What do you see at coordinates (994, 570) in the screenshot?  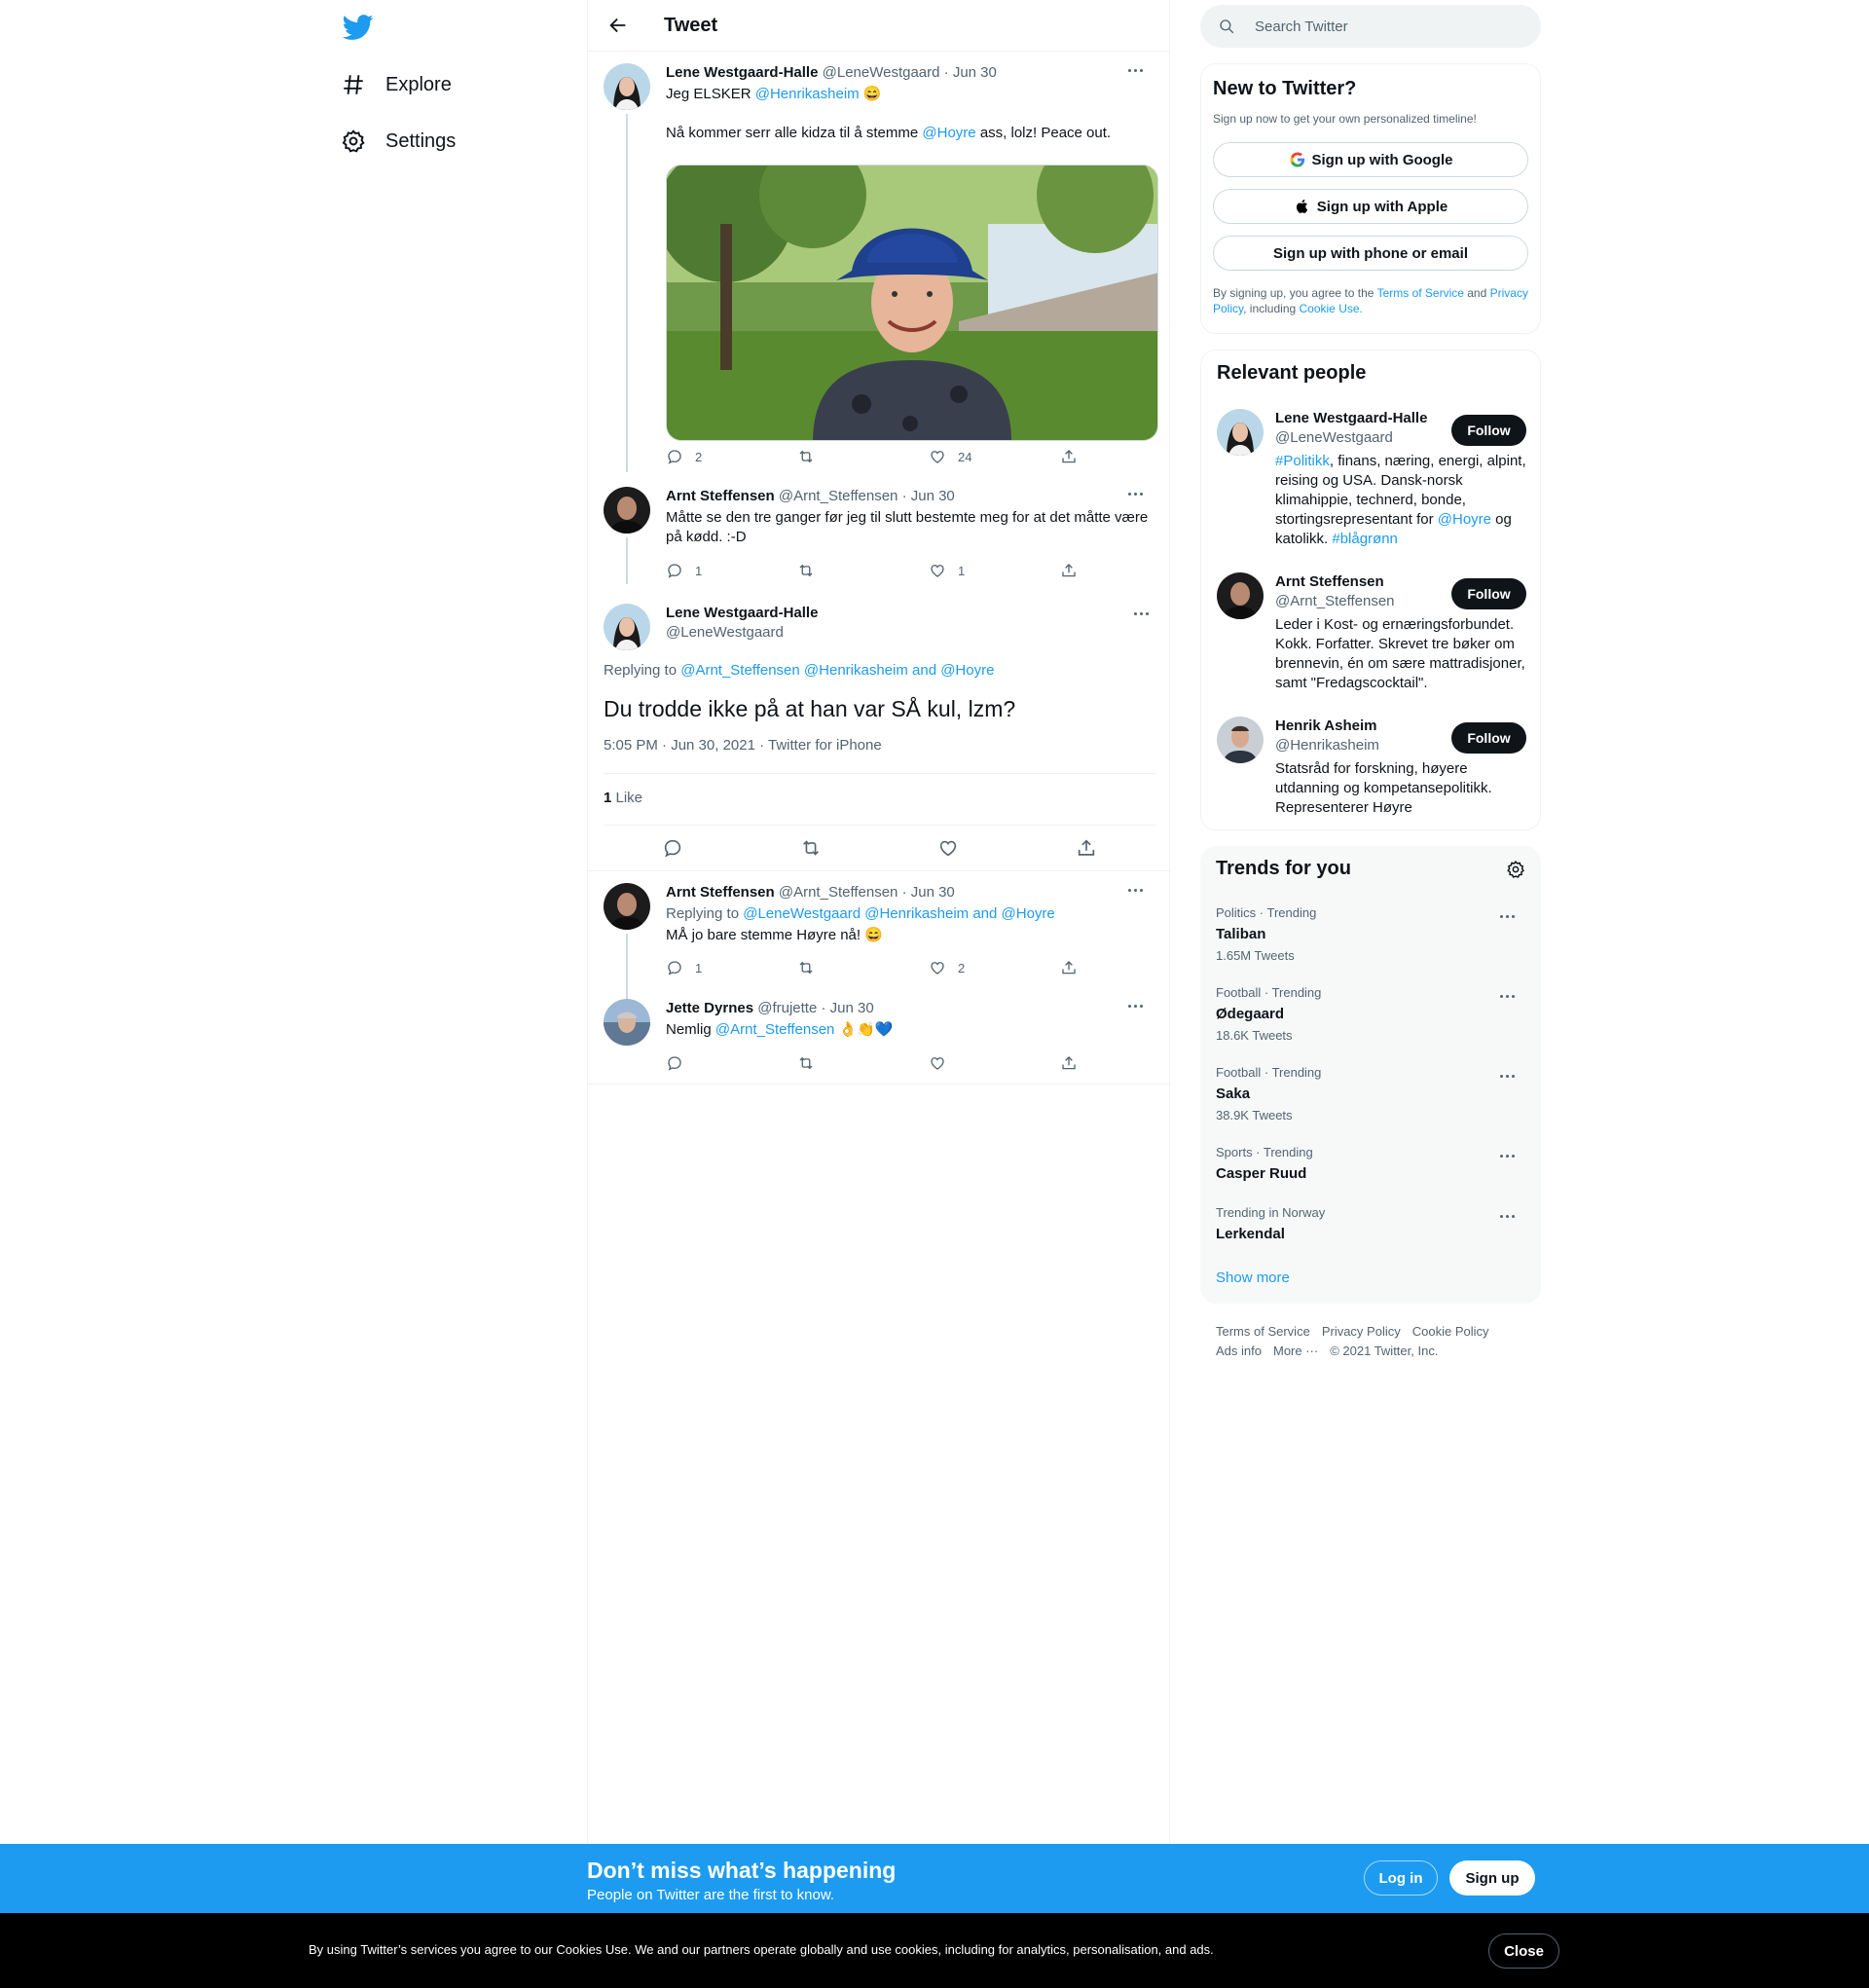 I see `like-button: 1` at bounding box center [994, 570].